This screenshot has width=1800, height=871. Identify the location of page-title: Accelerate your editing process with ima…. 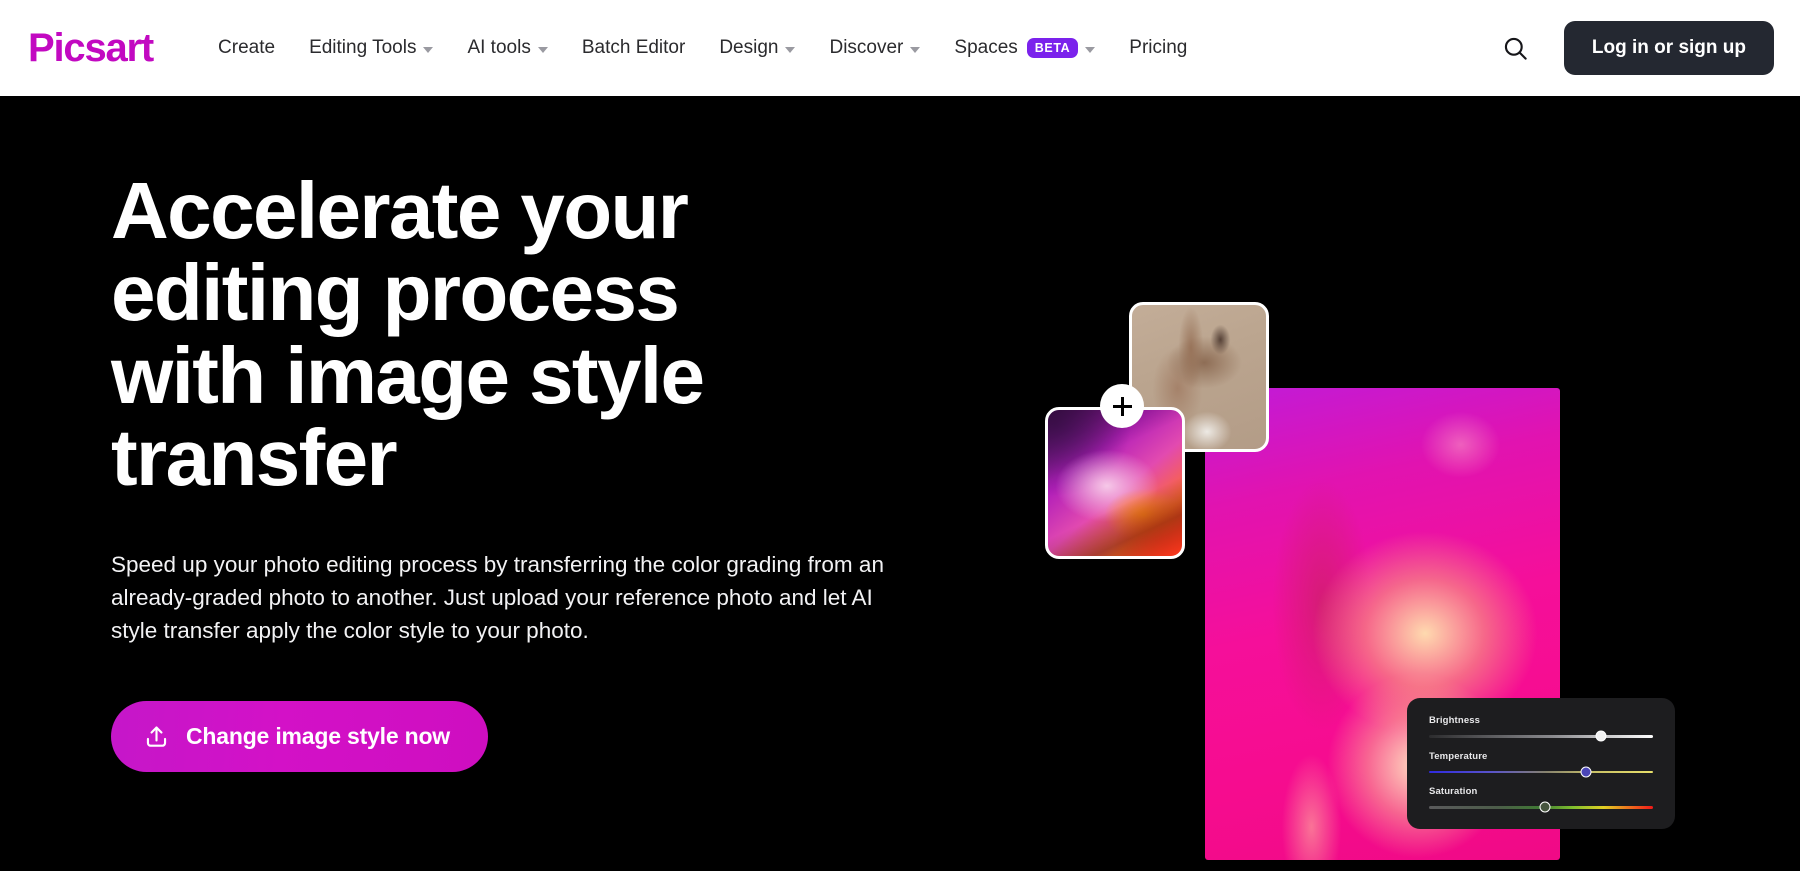
(408, 334).